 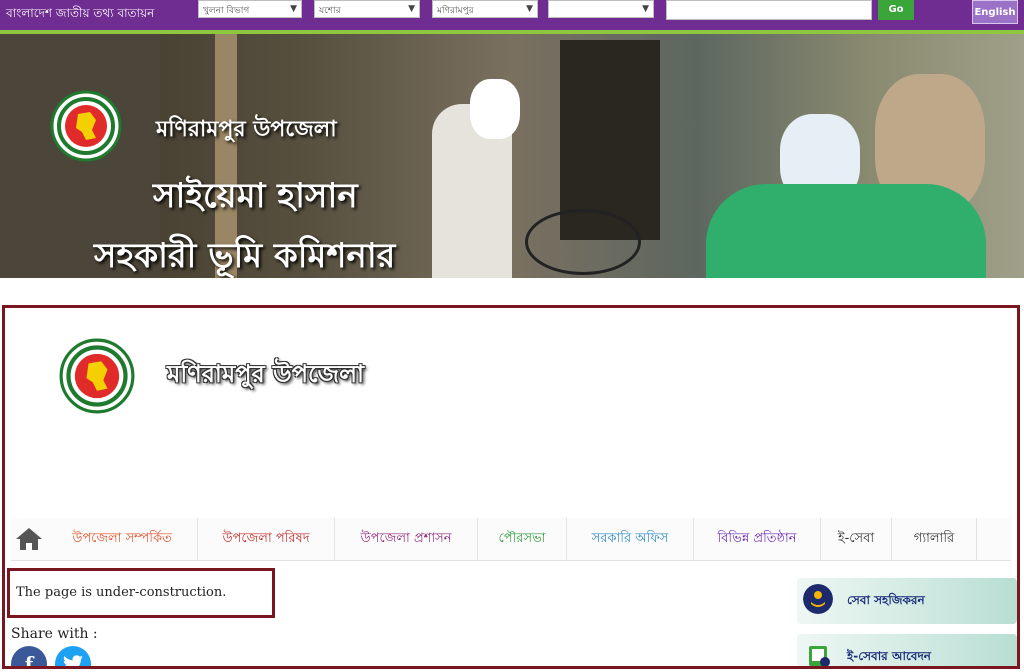 I want to click on under-construction-notice: The page is under-construction., so click(x=141, y=593).